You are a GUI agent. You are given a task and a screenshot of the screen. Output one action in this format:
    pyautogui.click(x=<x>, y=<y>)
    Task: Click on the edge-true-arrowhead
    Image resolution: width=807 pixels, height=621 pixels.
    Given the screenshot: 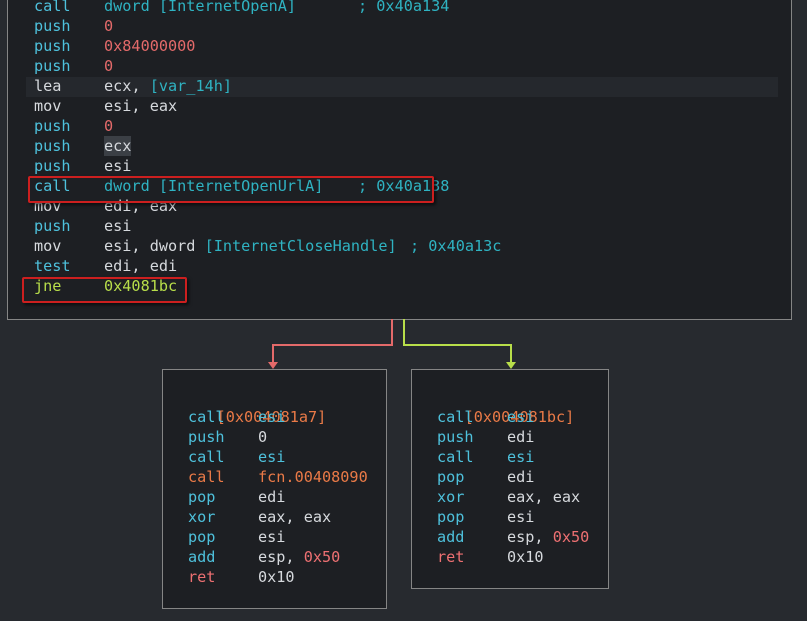 What is the action you would take?
    pyautogui.click(x=511, y=365)
    